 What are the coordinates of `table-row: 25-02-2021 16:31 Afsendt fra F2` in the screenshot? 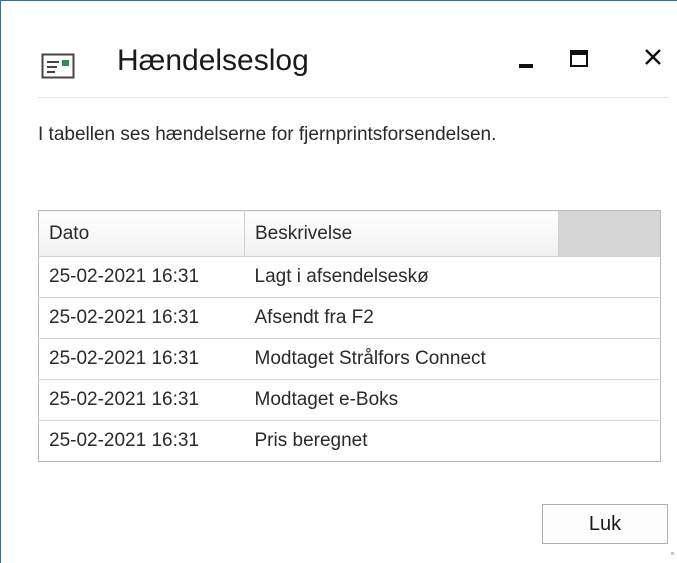 It's located at (349, 318).